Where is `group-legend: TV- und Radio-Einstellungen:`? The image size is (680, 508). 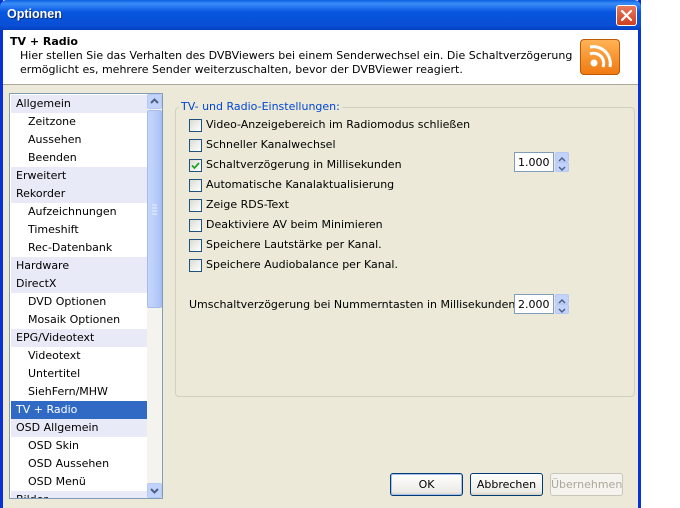
group-legend: TV- und Radio-Einstellungen: is located at coordinates (260, 106).